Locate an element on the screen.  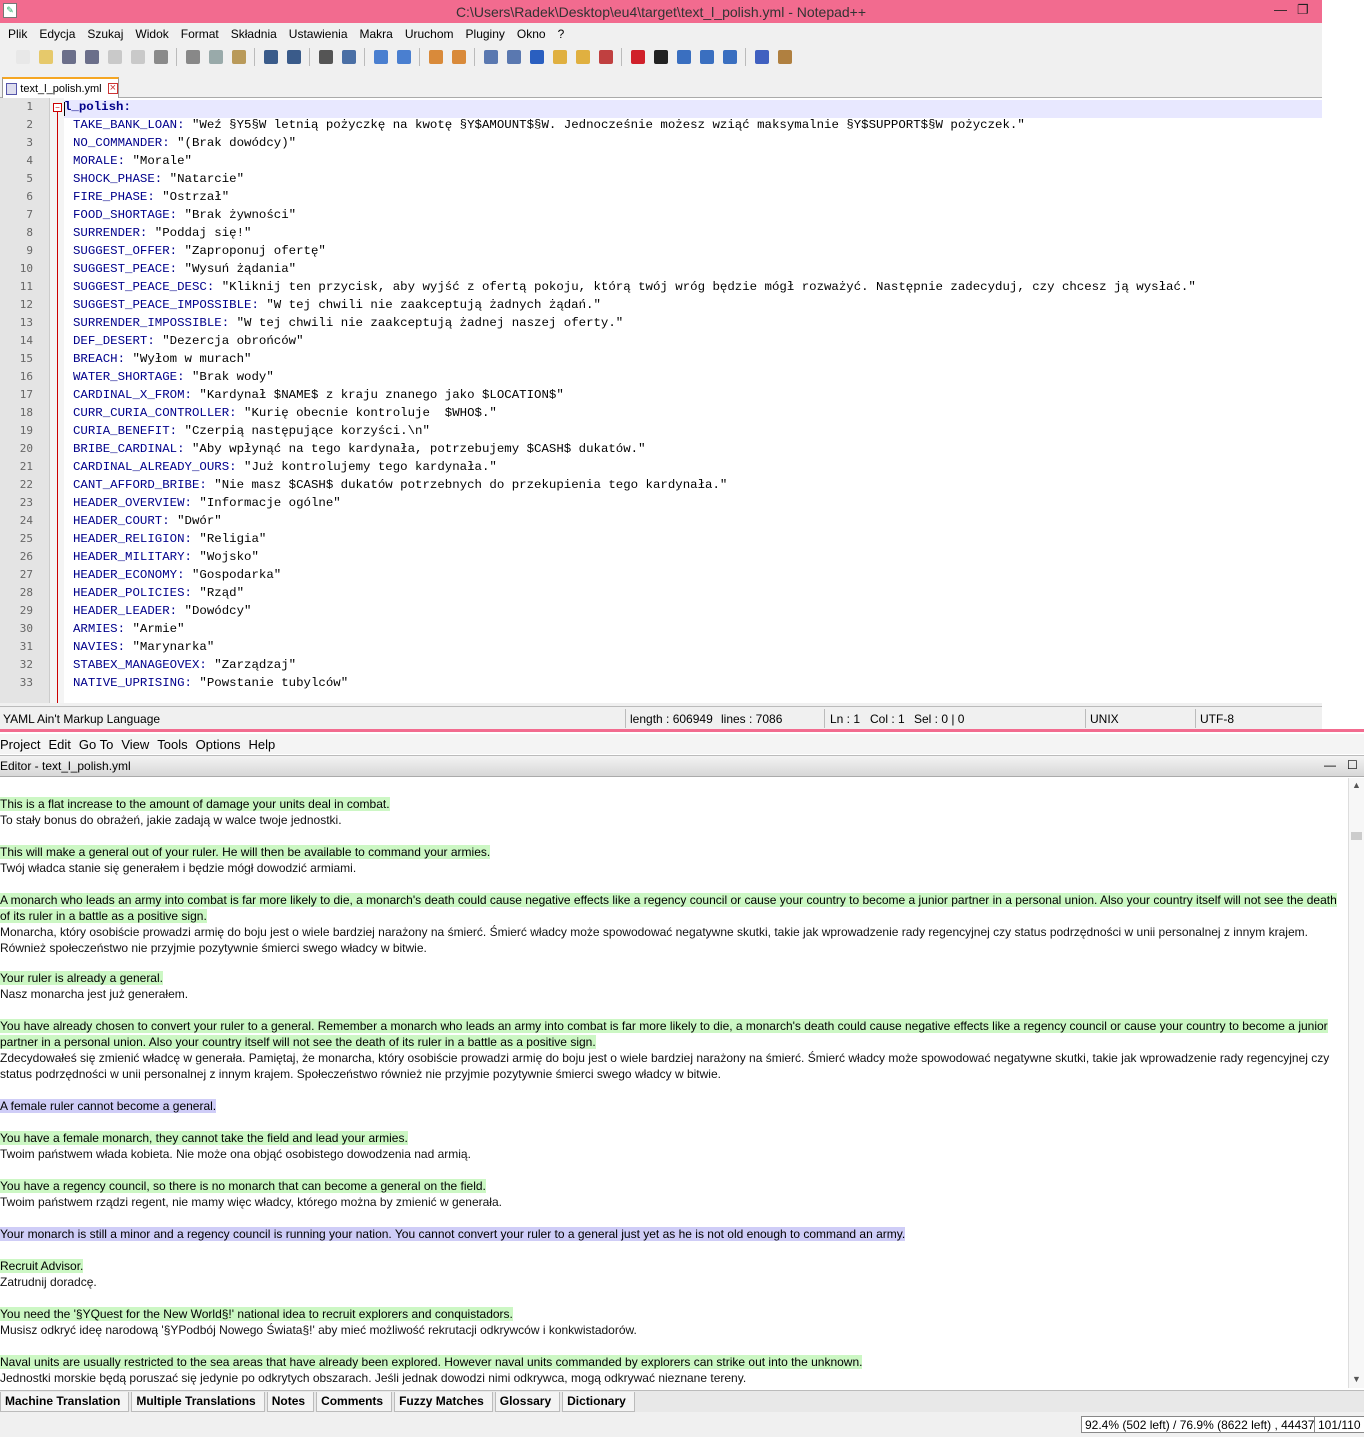
pane-tab: Glossary is located at coordinates (527, 1401).